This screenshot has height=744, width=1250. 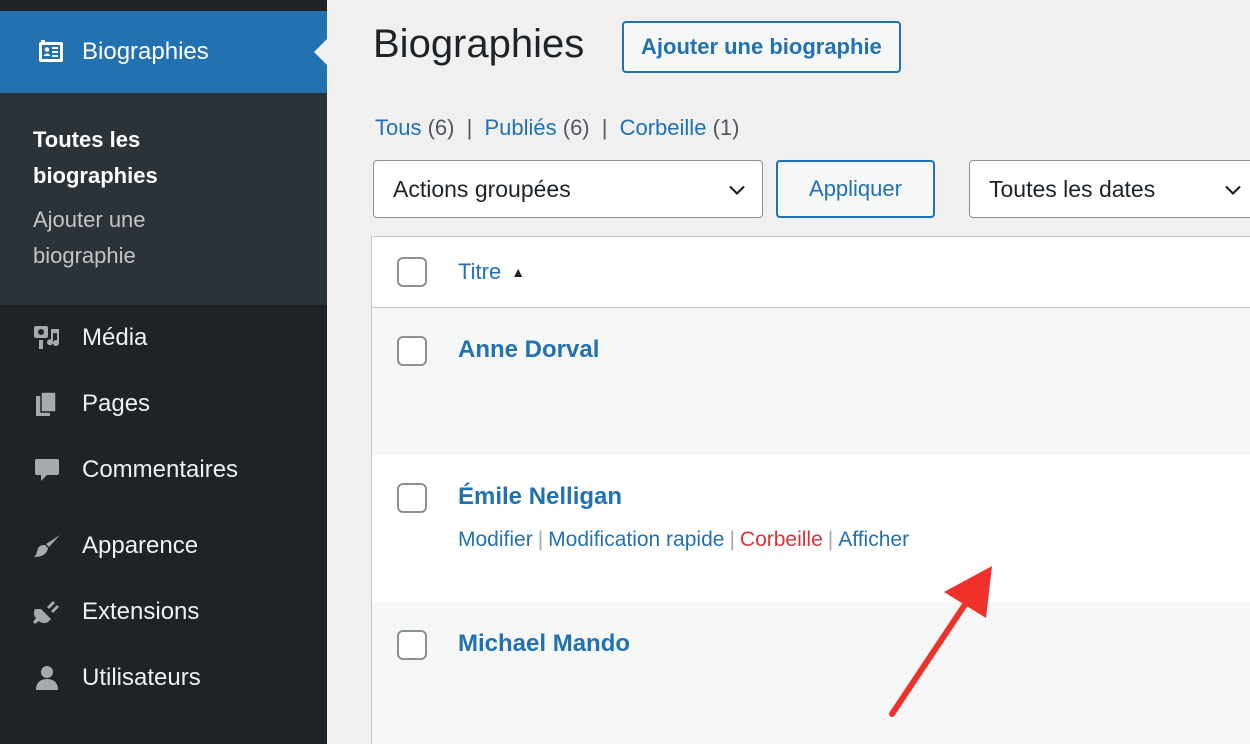 What do you see at coordinates (557, 128) in the screenshot?
I see `status-filter-links: Tous (6) | Publiés (6) | Corbeille (1)` at bounding box center [557, 128].